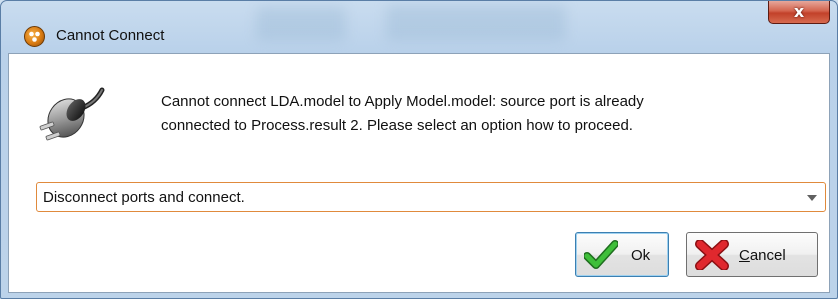 This screenshot has width=838, height=299. Describe the element at coordinates (641, 255) in the screenshot. I see `ok-button-label: Ok` at that location.